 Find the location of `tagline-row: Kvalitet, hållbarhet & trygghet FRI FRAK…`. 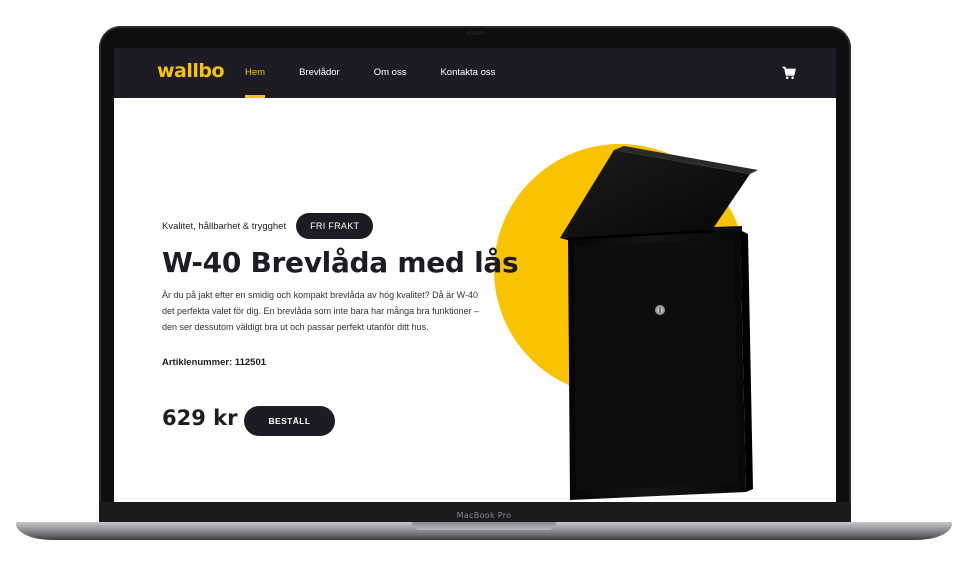

tagline-row: Kvalitet, hållbarhet & trygghet FRI FRAK… is located at coordinates (268, 226).